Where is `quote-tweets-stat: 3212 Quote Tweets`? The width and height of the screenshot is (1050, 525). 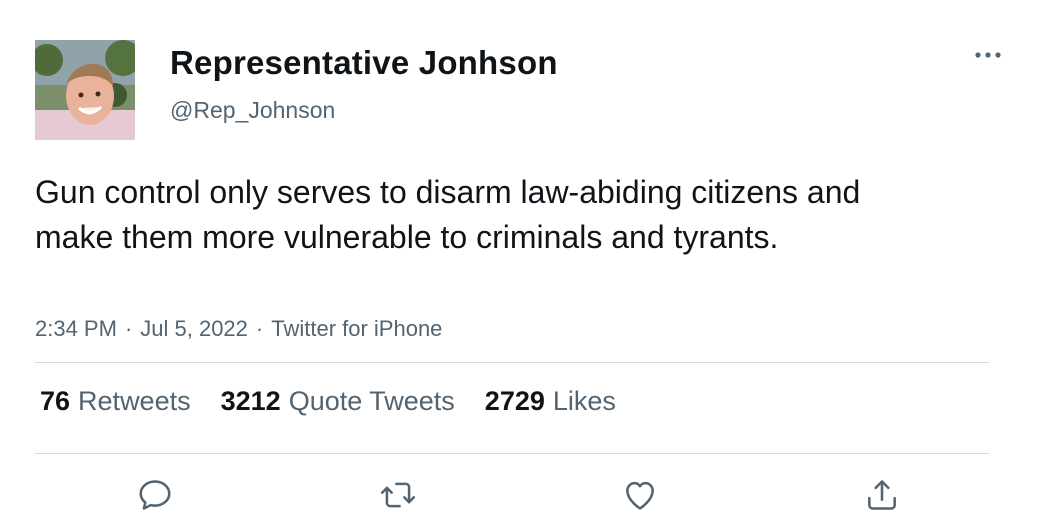 quote-tweets-stat: 3212 Quote Tweets is located at coordinates (338, 401).